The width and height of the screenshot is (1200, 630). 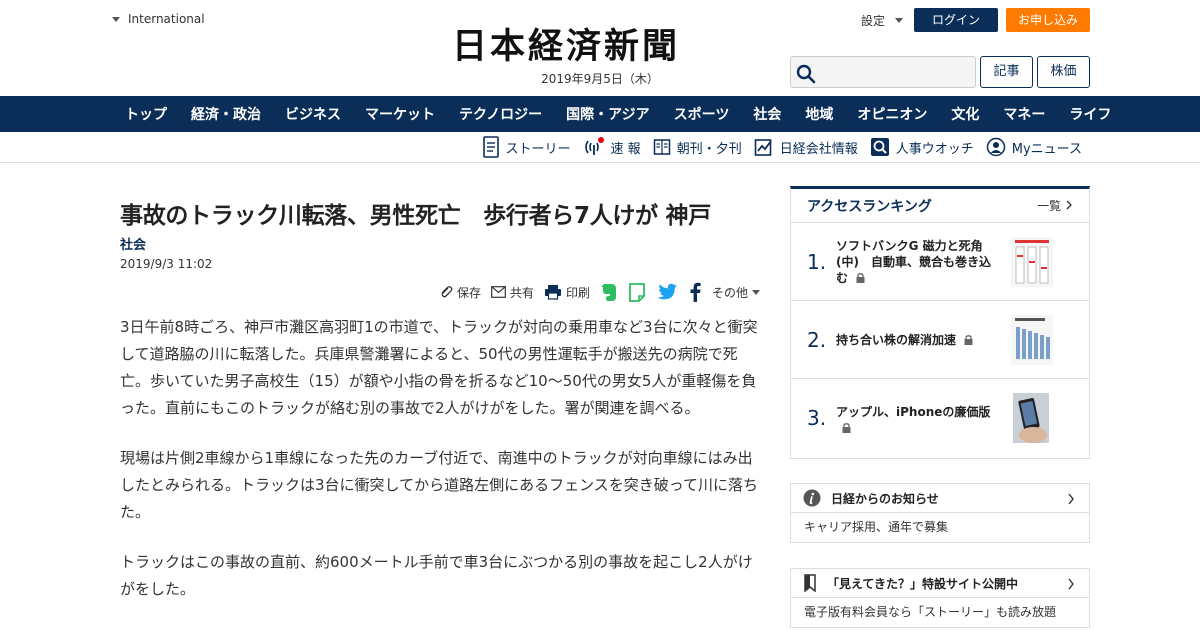 I want to click on nav-item-6: スポーツ, so click(x=702, y=114).